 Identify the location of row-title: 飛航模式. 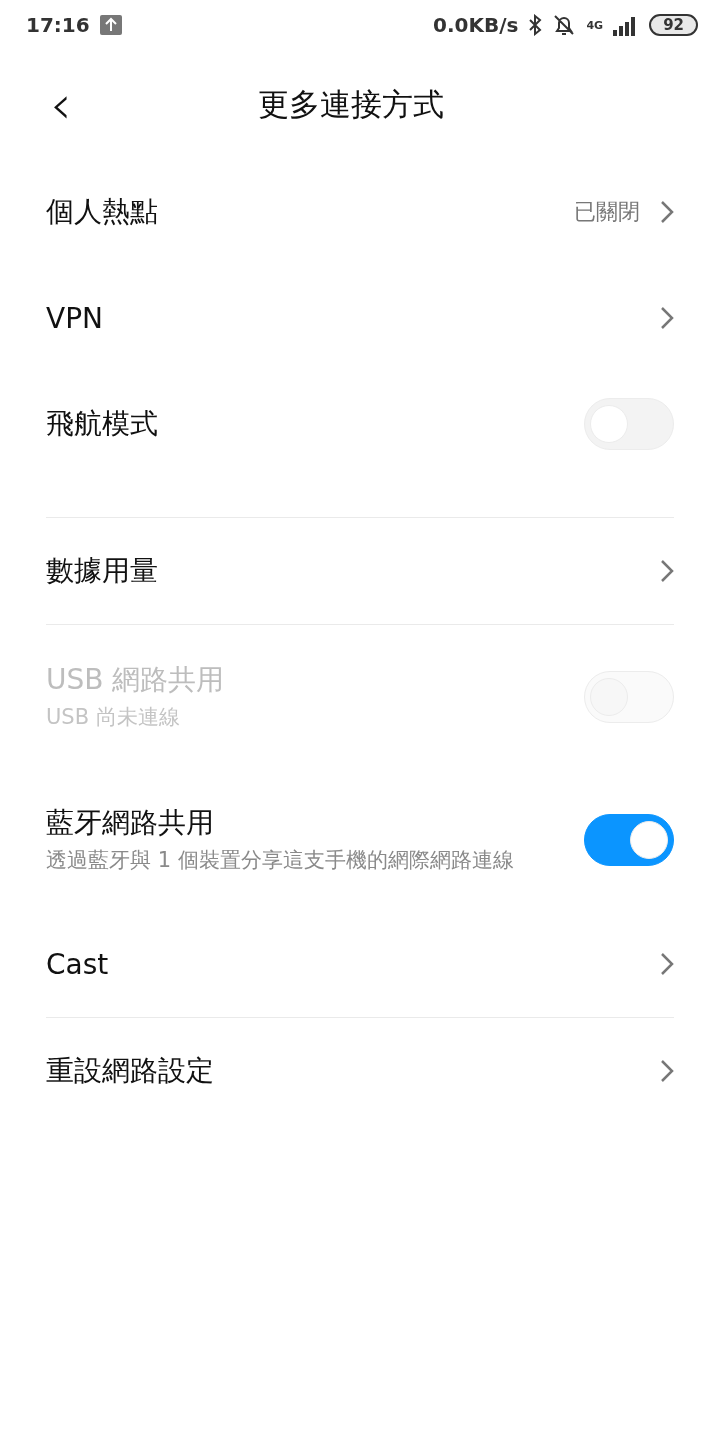
(102, 424).